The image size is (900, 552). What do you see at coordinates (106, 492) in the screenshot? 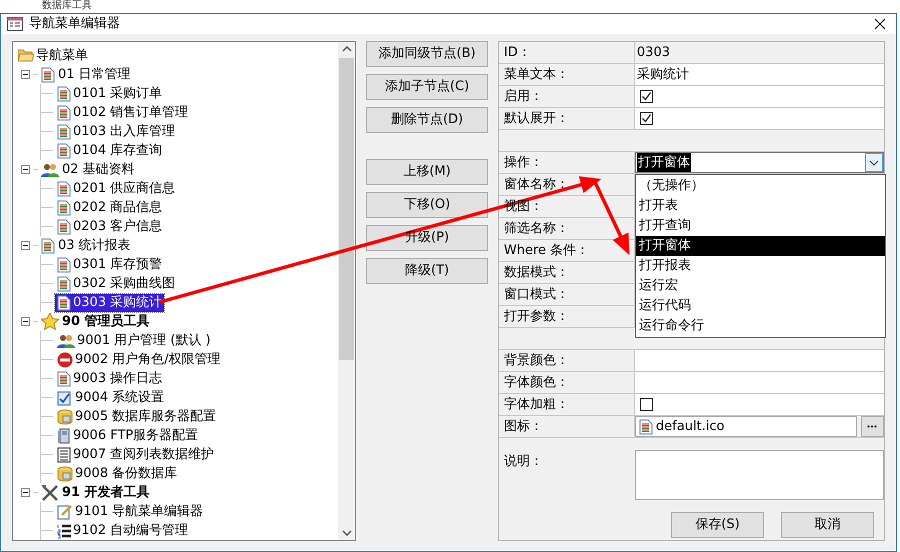
I see `tree-item: 91 开发者工具` at bounding box center [106, 492].